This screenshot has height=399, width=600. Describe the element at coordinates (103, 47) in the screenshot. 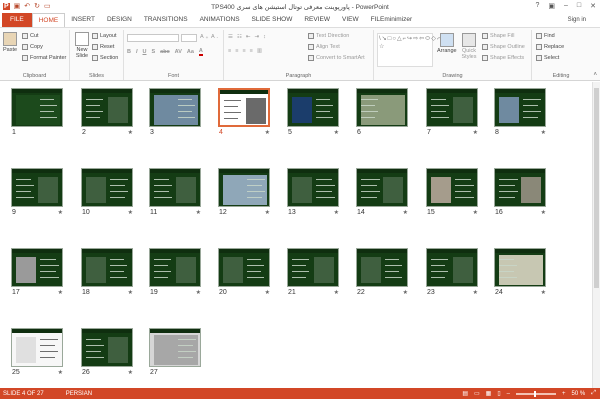

I see `reset-button: Reset` at that location.